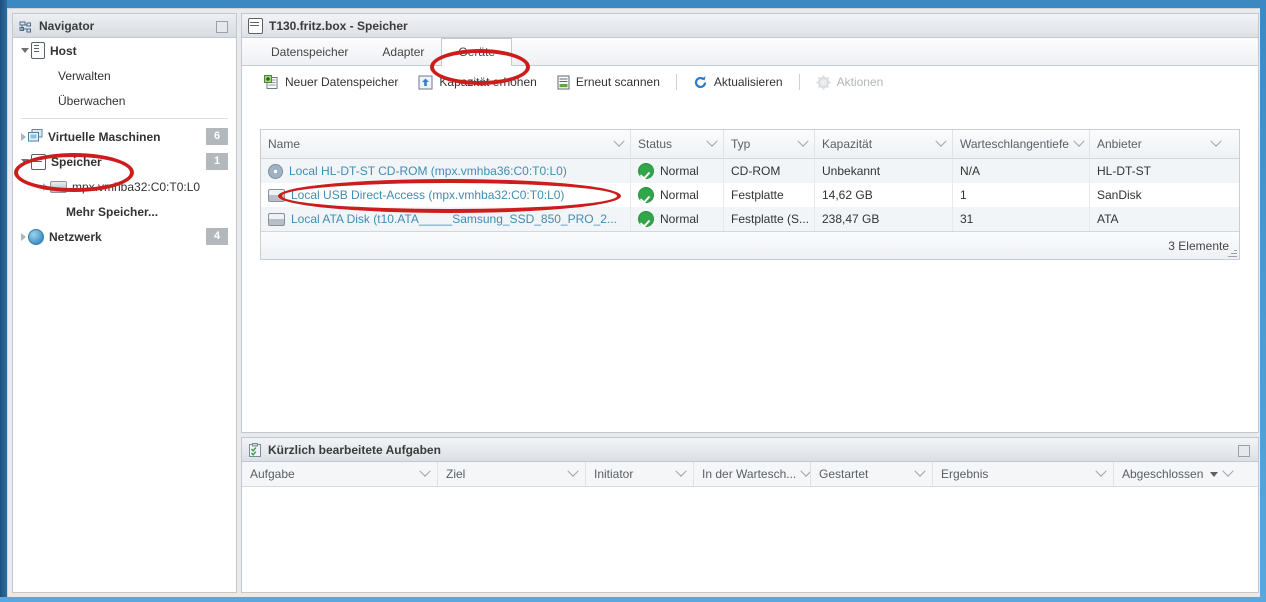 The width and height of the screenshot is (1266, 602). I want to click on device-icon, so click(58, 186).